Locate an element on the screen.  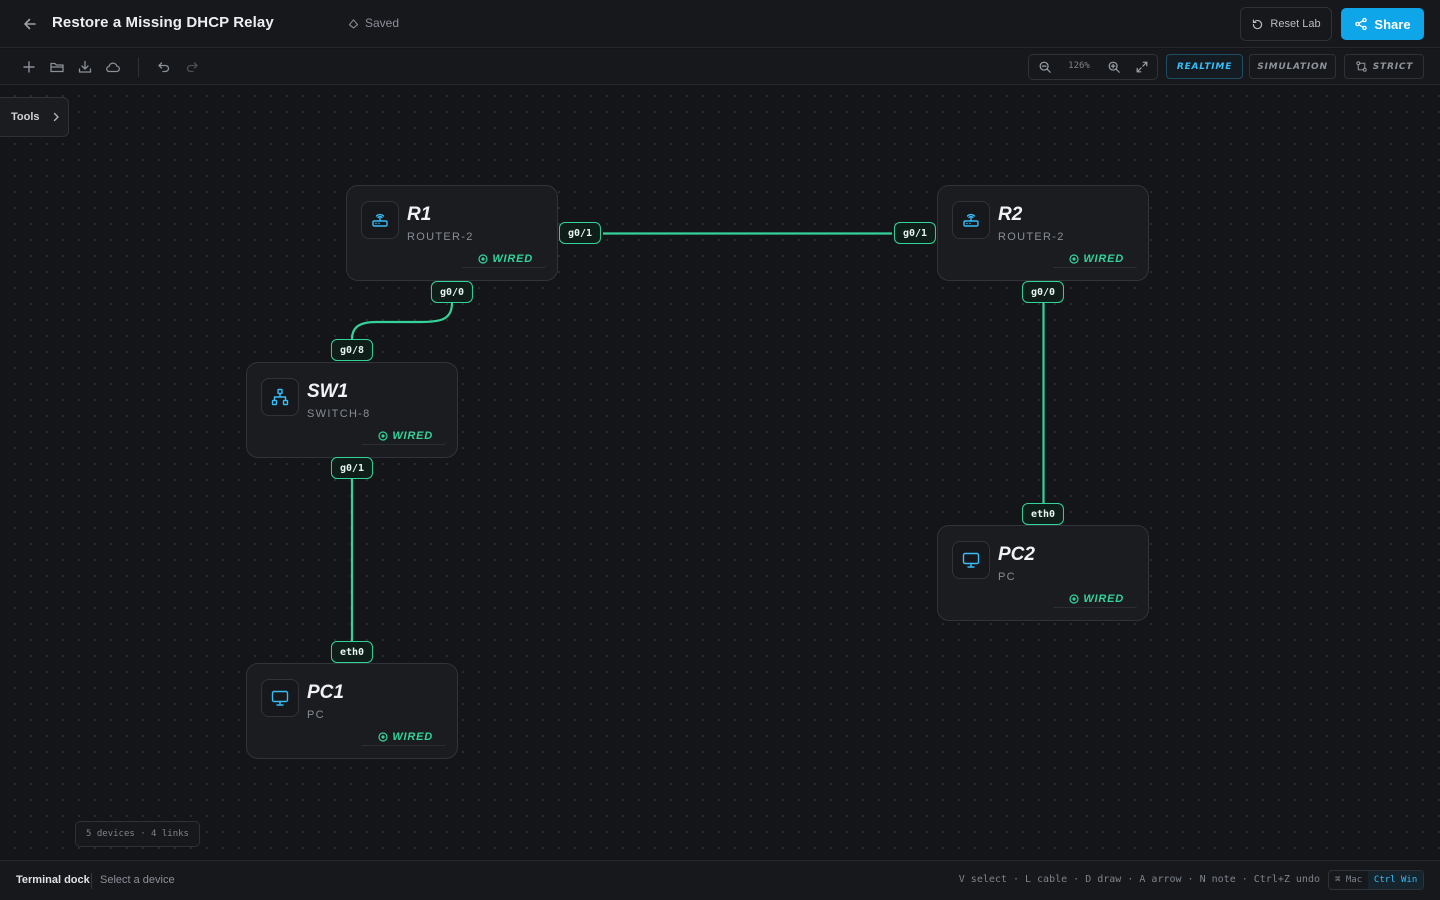
port-r1-g0-0: g0/0 is located at coordinates (452, 292).